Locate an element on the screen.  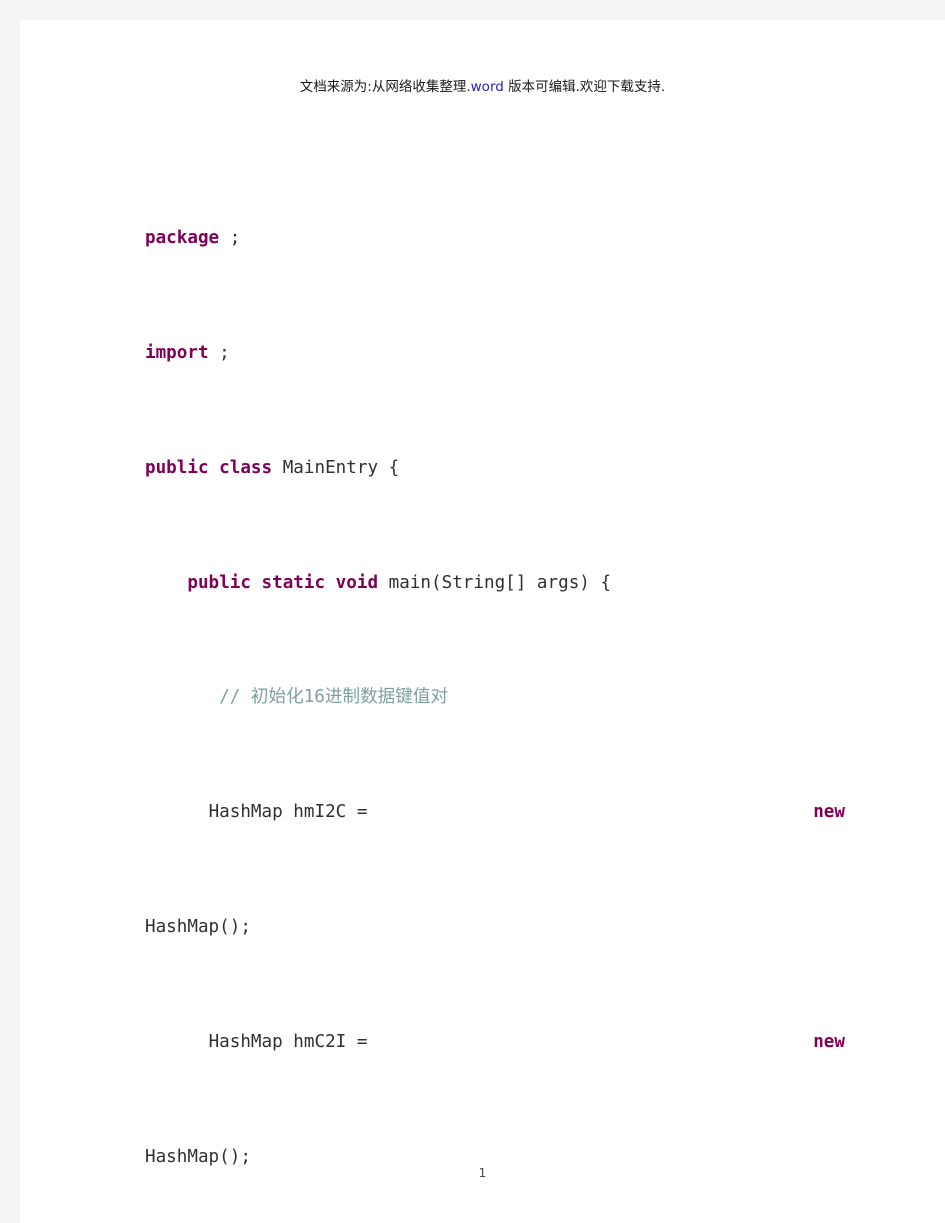
code-line-6: HashMap hmI2C = new is located at coordinates (495, 812).